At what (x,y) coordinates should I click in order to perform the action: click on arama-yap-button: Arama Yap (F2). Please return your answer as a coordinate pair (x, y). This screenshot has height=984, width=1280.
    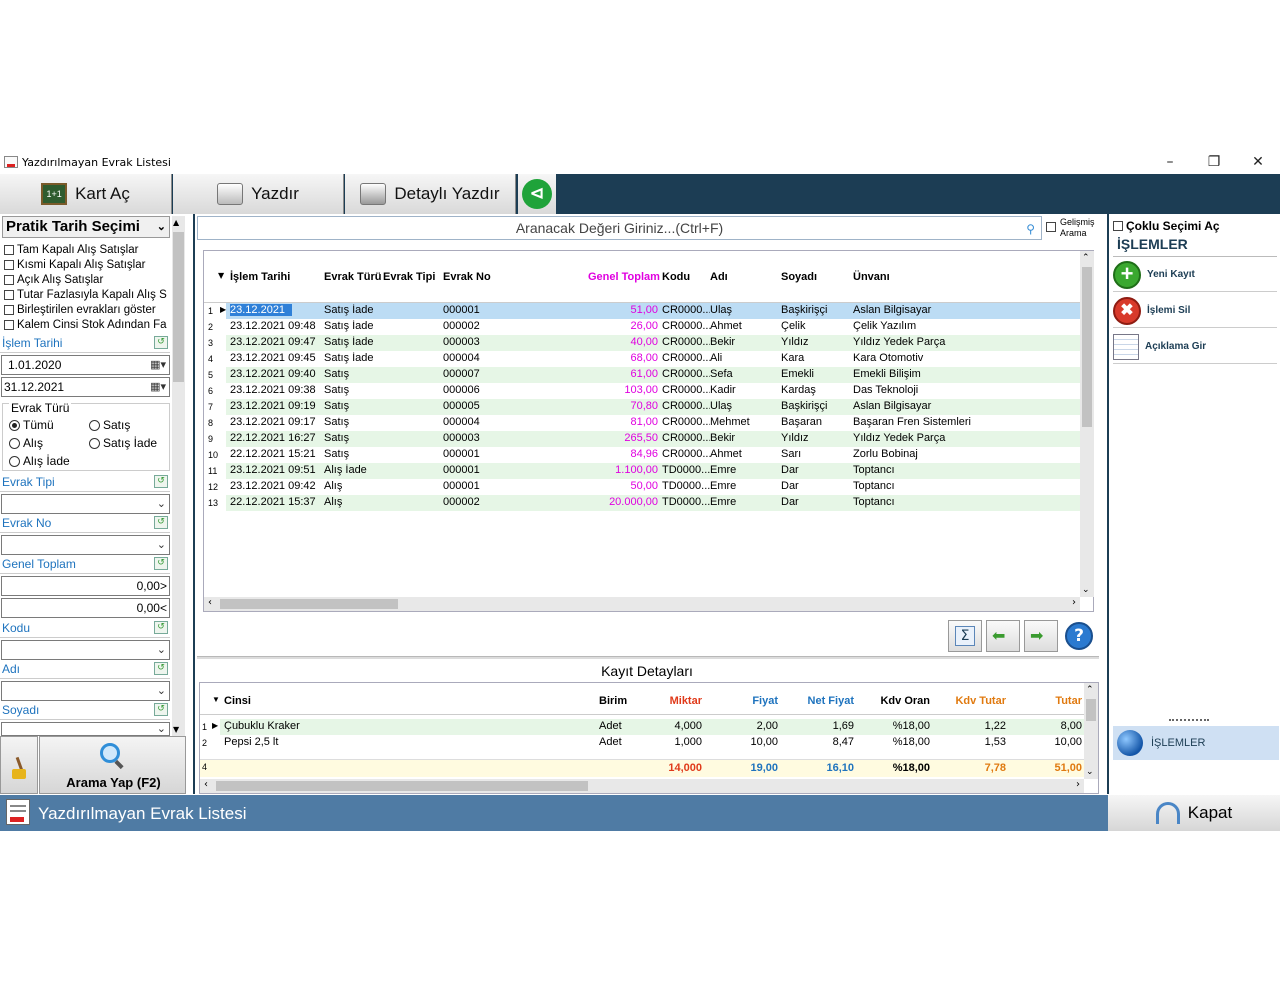
    Looking at the image, I should click on (112, 765).